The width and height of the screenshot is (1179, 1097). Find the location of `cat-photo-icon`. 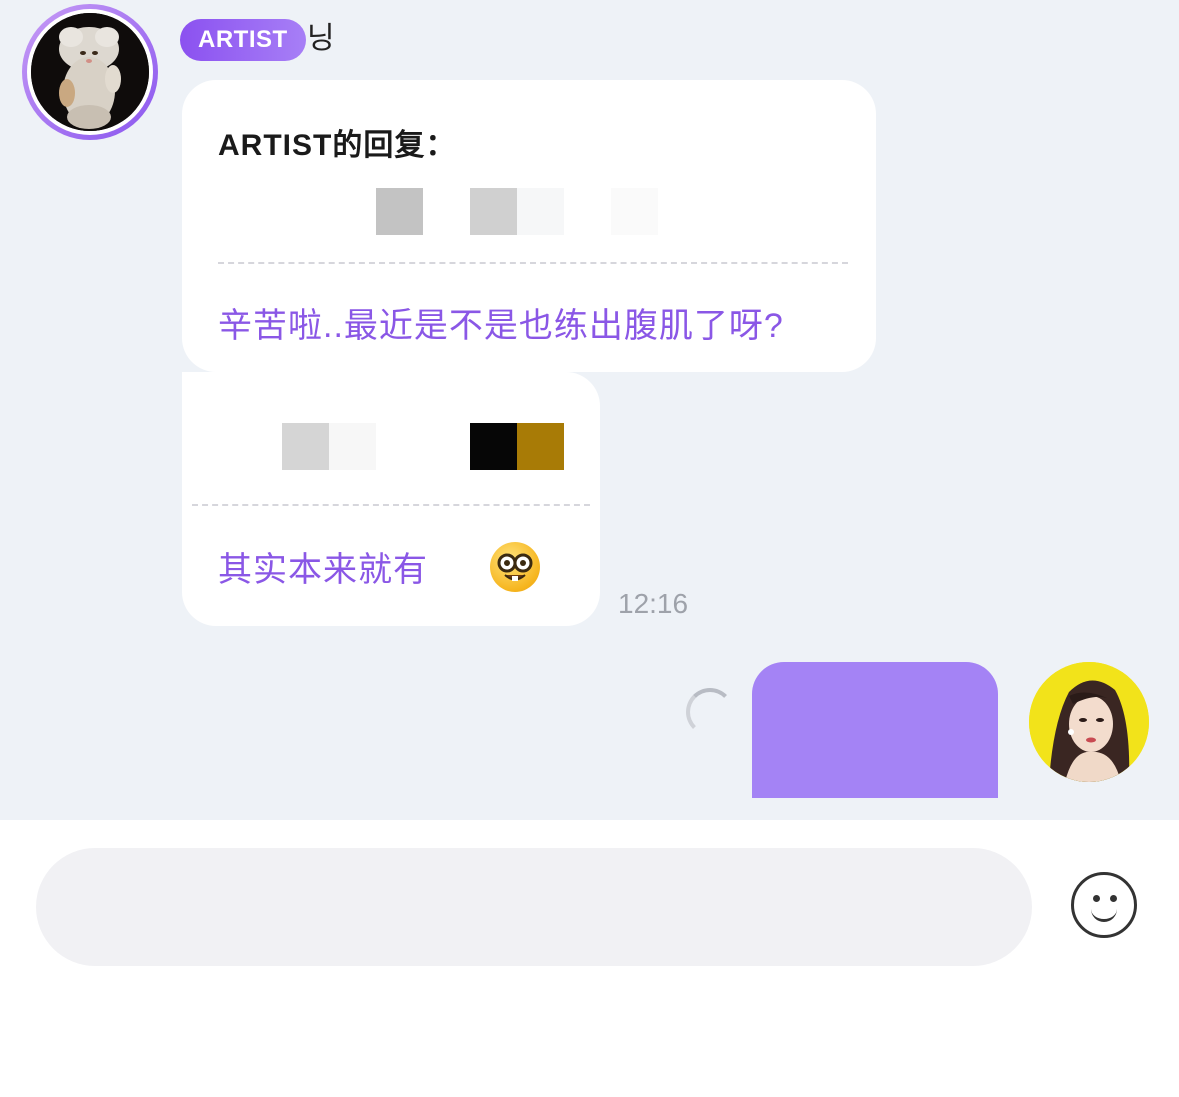

cat-photo-icon is located at coordinates (90, 72).